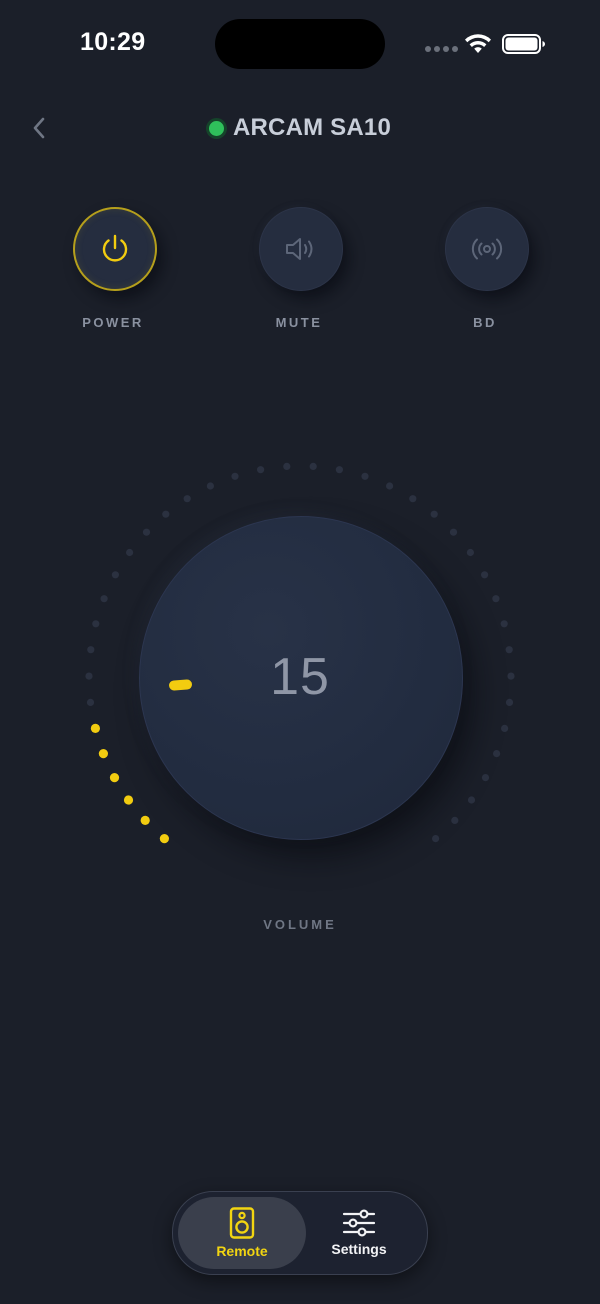  I want to click on volume-knob, so click(301, 678).